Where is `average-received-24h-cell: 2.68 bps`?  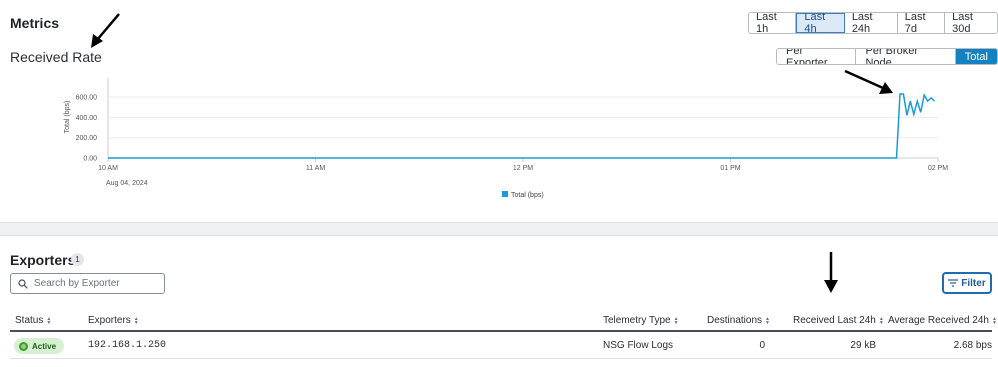 average-received-24h-cell: 2.68 bps is located at coordinates (972, 345).